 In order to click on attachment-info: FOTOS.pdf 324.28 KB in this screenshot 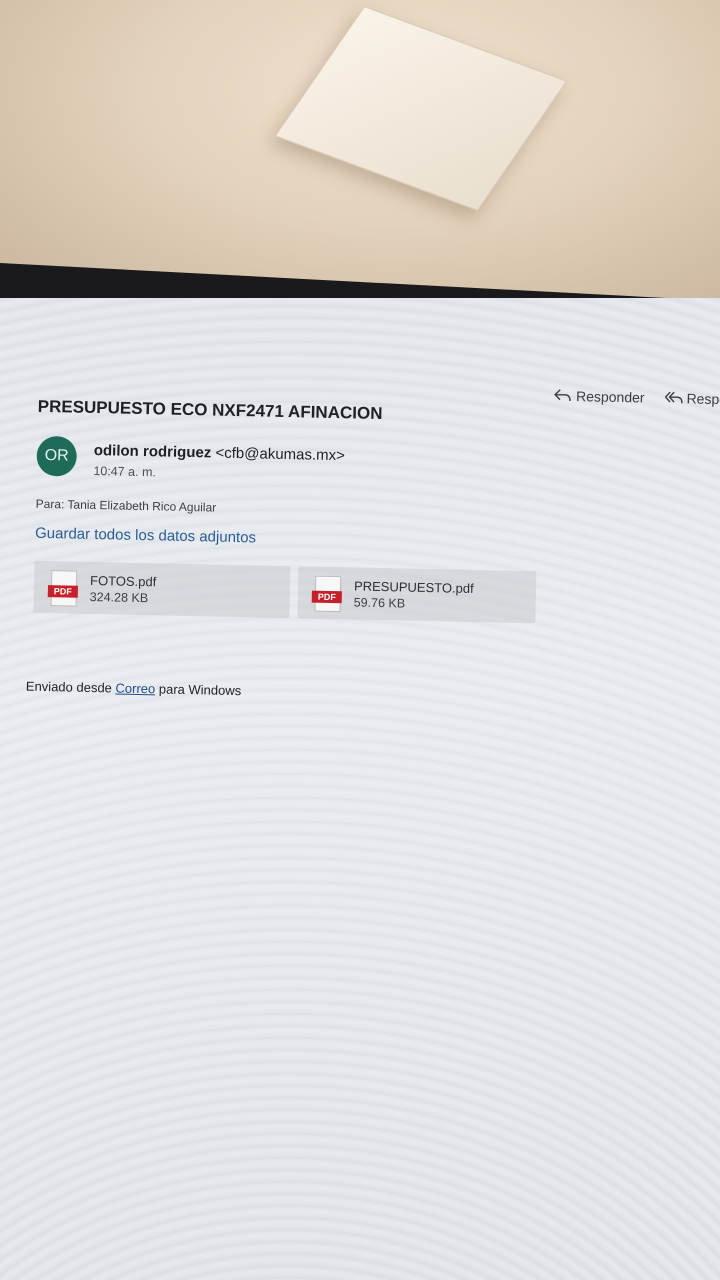, I will do `click(123, 588)`.